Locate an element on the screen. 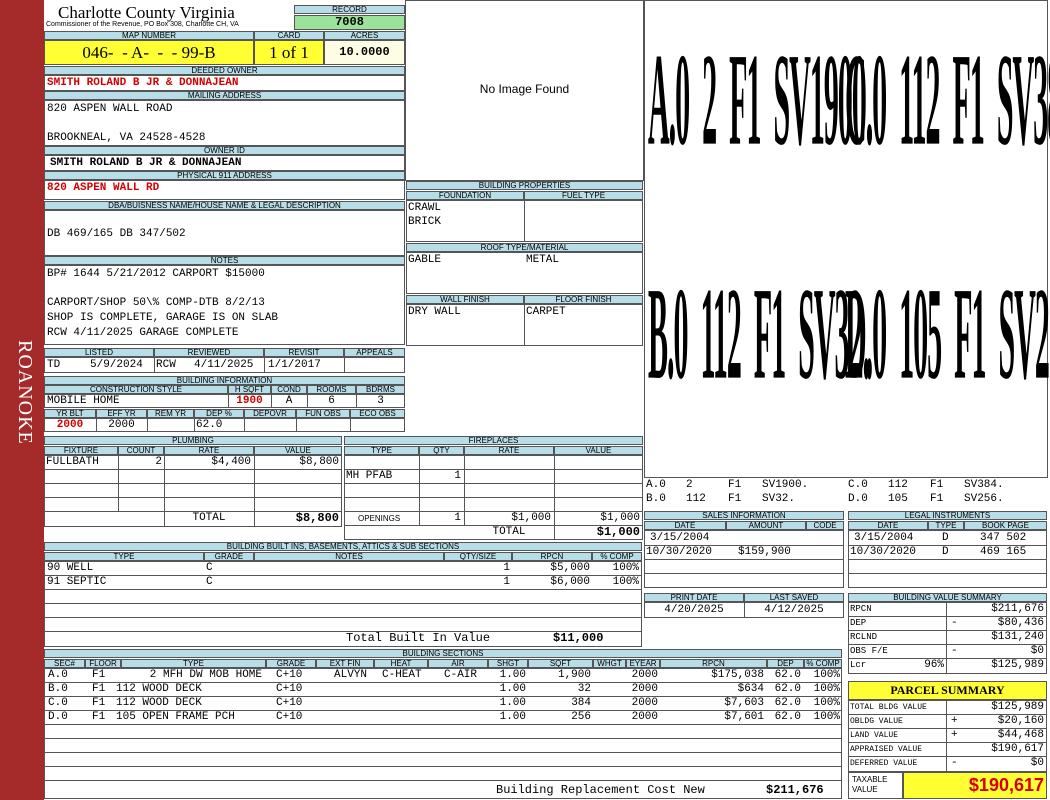 This screenshot has height=800, width=1050. sqft-a: 1,900 is located at coordinates (574, 675).